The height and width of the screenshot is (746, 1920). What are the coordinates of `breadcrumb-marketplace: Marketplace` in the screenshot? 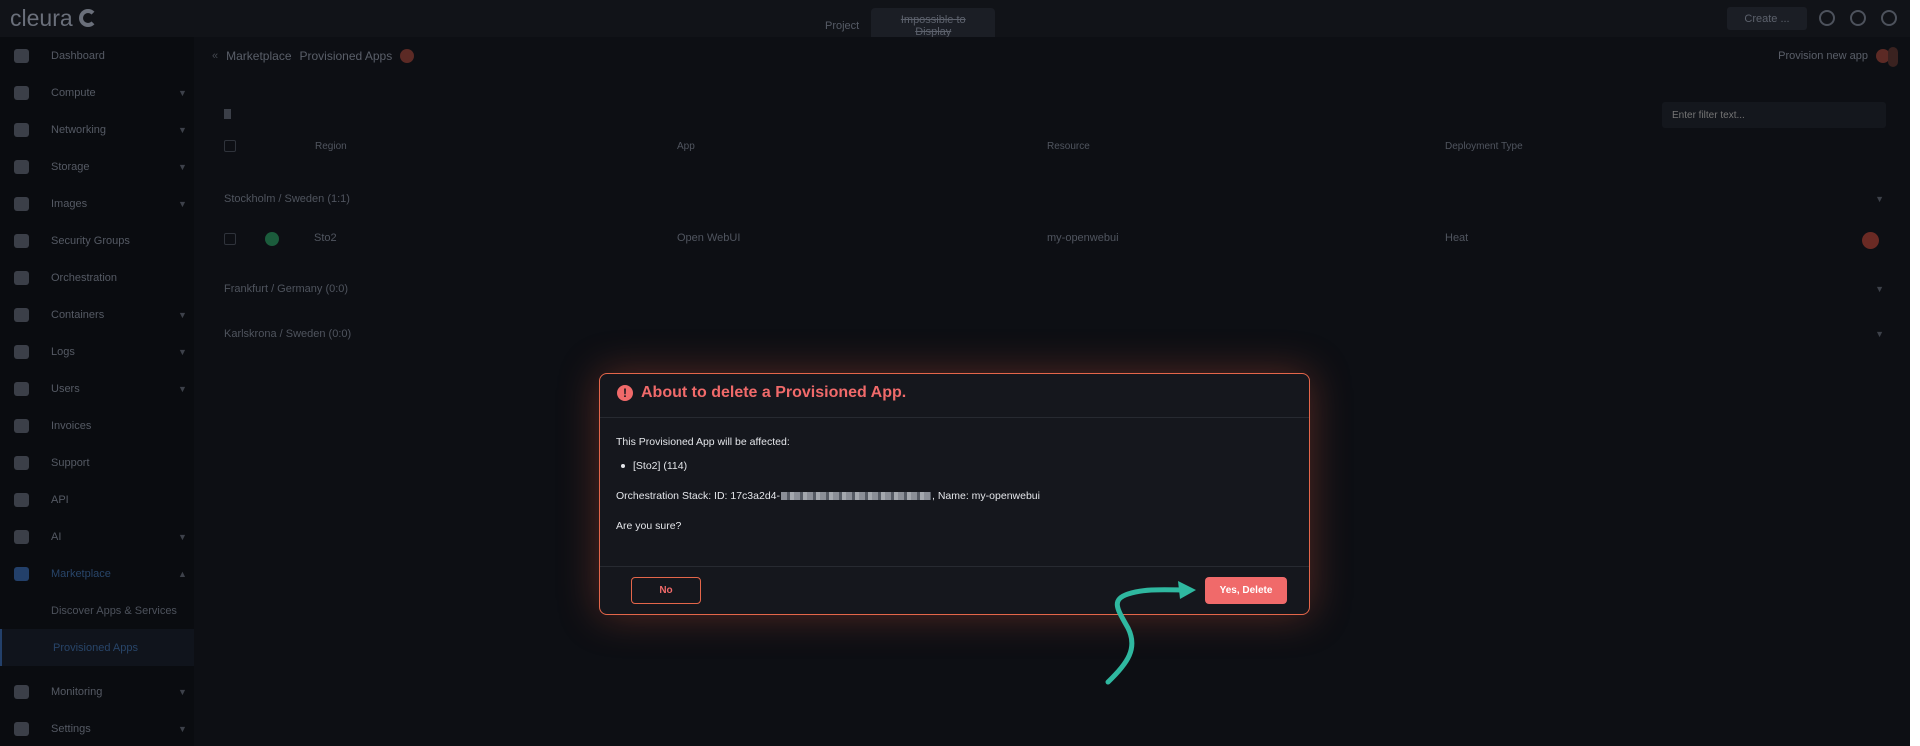 It's located at (258, 56).